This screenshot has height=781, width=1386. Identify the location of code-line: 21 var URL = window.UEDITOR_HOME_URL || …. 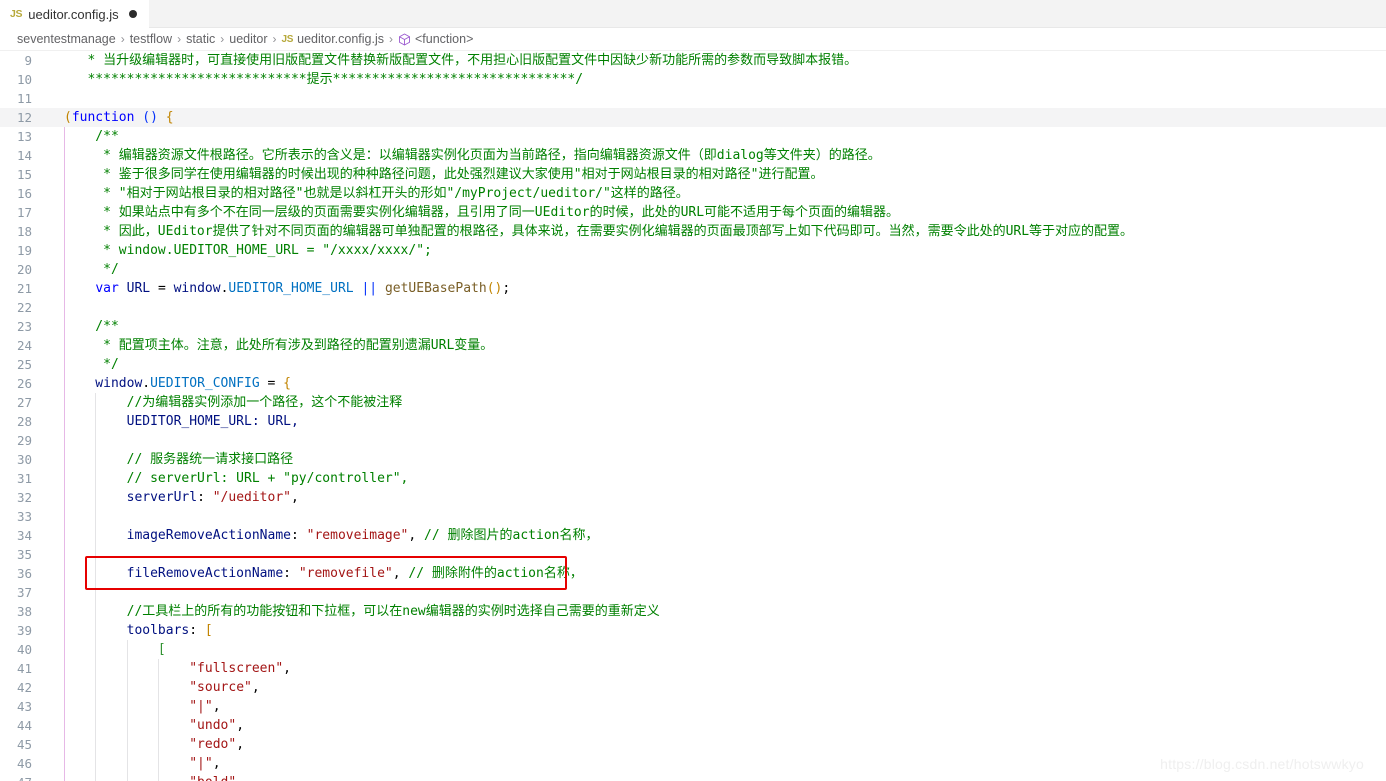
(693, 288).